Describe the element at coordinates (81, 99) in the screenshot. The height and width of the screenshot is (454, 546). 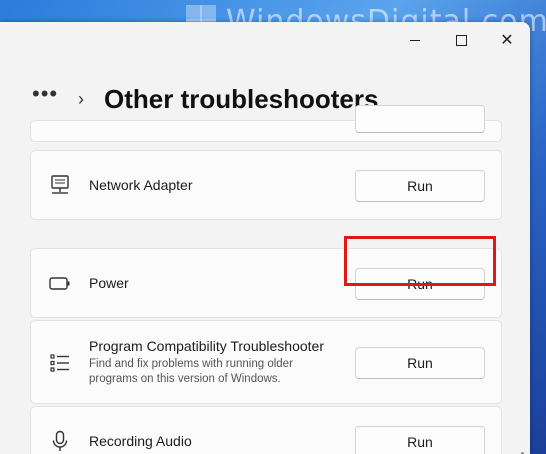
I see `chevron-right-icon: ›` at that location.